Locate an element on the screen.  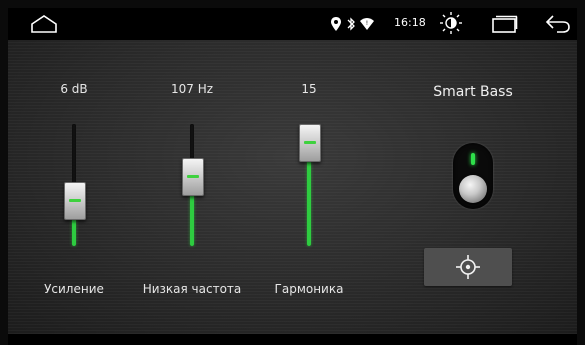
gain-label: Усиление is located at coordinates (74, 289).